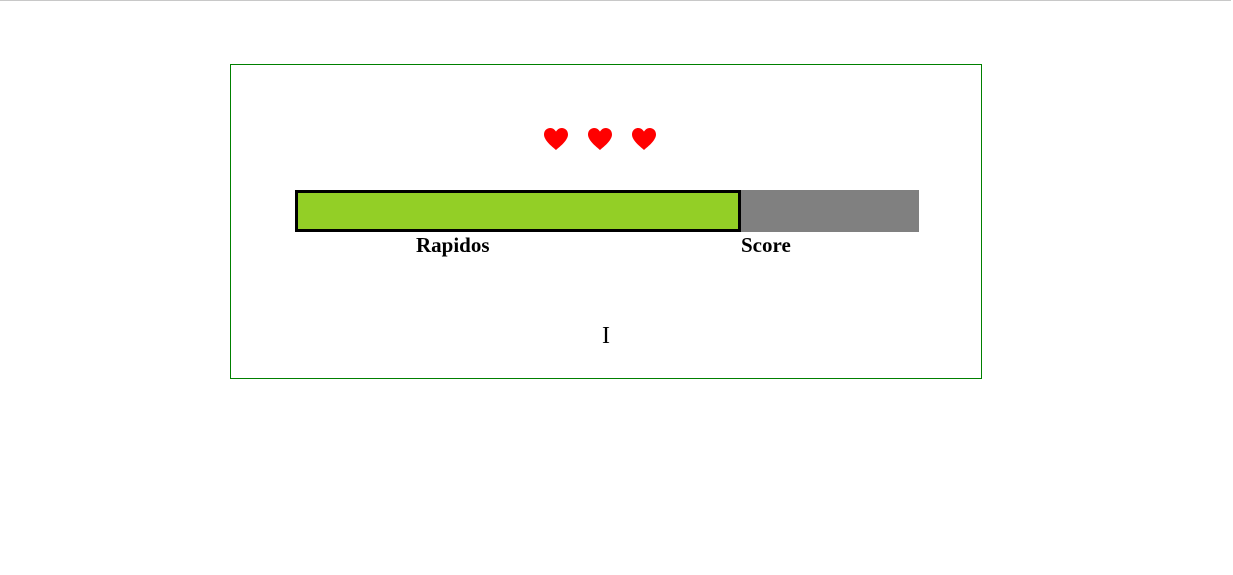 This screenshot has height=575, width=1233. I want to click on progress-bar-track, so click(607, 211).